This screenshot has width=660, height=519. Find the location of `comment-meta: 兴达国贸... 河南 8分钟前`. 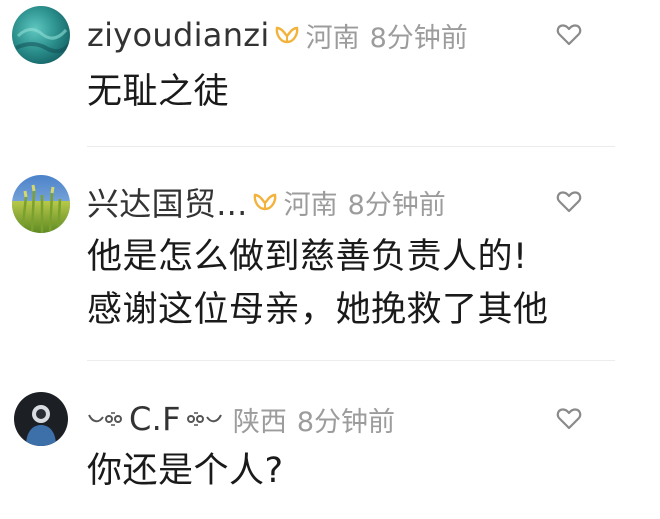

comment-meta: 兴达国贸... 河南 8分钟前 is located at coordinates (266, 202).